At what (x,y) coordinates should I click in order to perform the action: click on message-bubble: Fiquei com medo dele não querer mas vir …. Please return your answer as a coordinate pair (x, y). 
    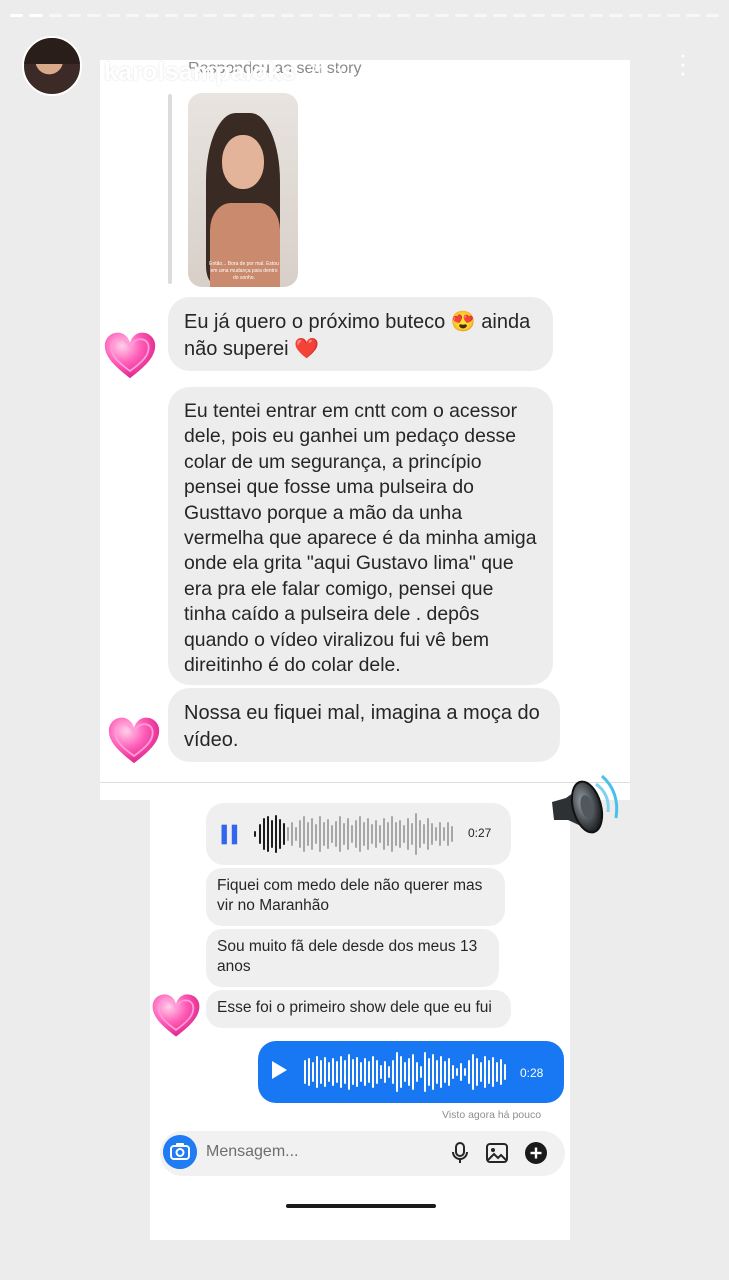
    Looking at the image, I should click on (355, 897).